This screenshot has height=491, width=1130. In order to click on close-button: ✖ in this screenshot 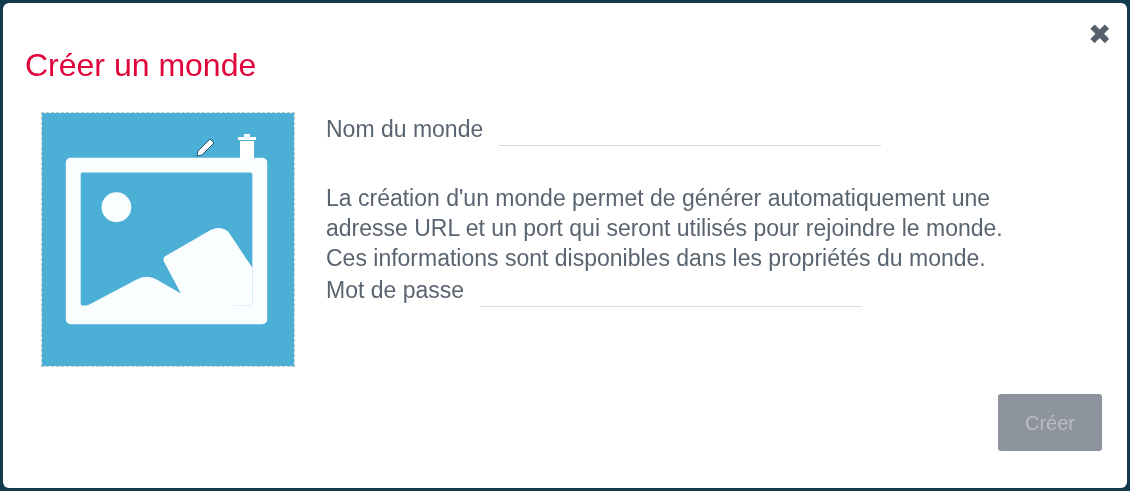, I will do `click(1099, 35)`.